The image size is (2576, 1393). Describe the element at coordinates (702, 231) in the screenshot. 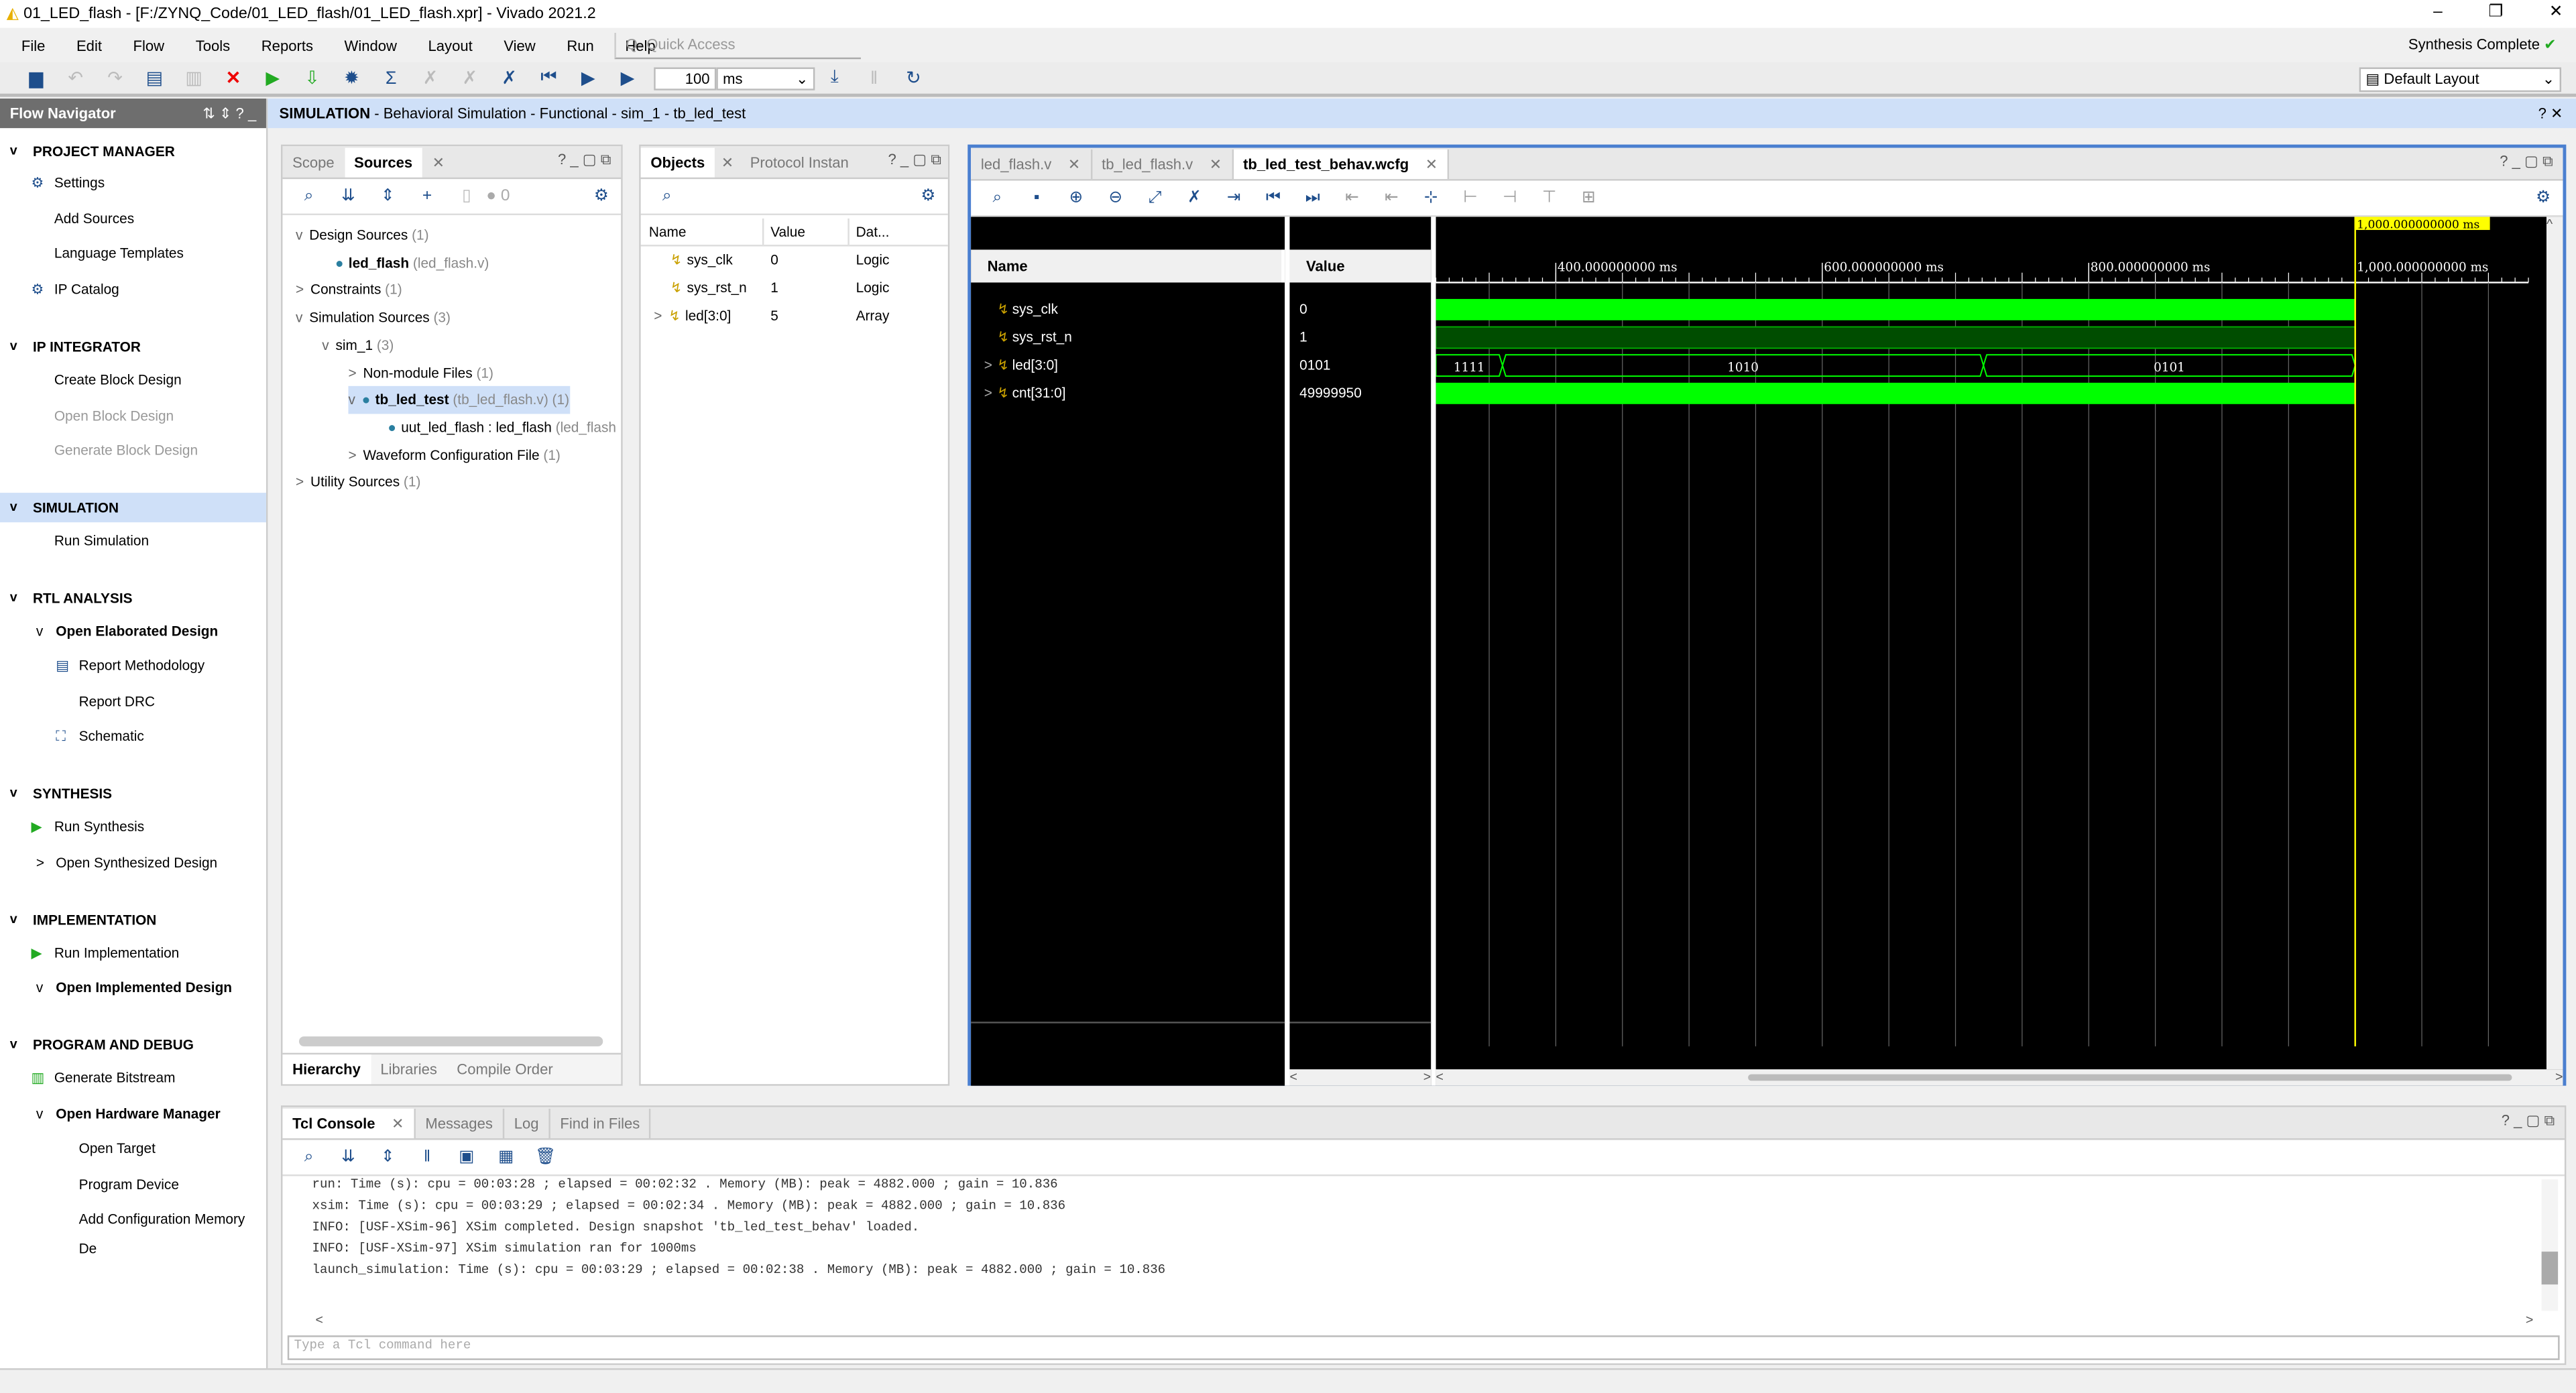

I see `col-name: Name` at that location.